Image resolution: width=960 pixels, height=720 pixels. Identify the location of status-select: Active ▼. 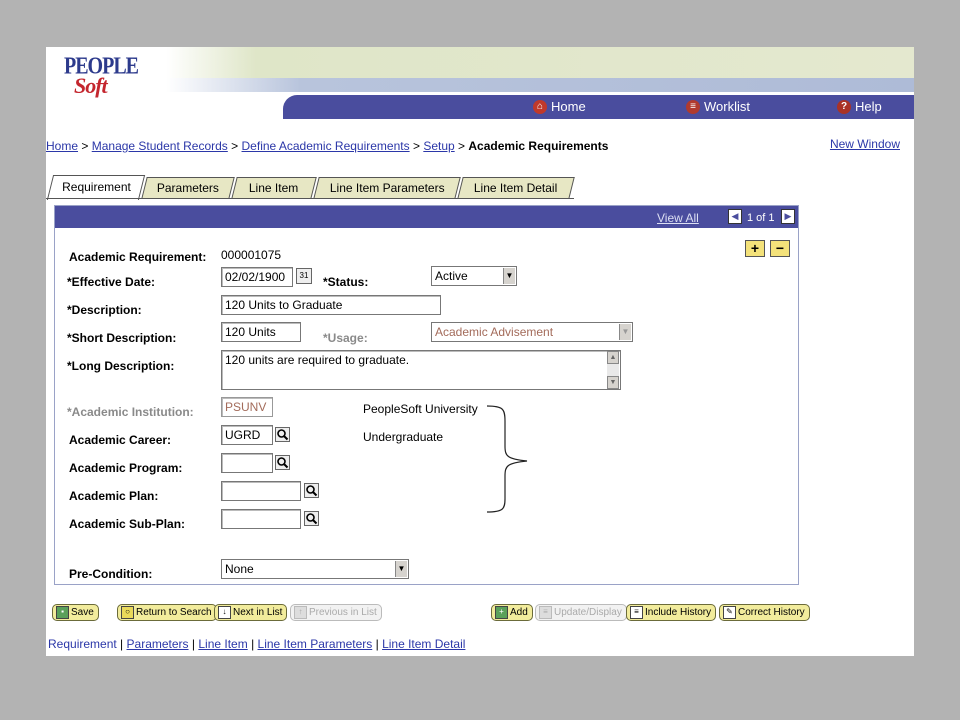
(474, 276).